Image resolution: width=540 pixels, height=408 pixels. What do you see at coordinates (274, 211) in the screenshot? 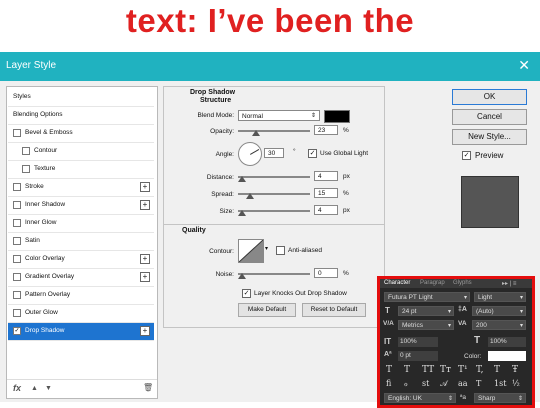
I see `size-slider-track` at bounding box center [274, 211].